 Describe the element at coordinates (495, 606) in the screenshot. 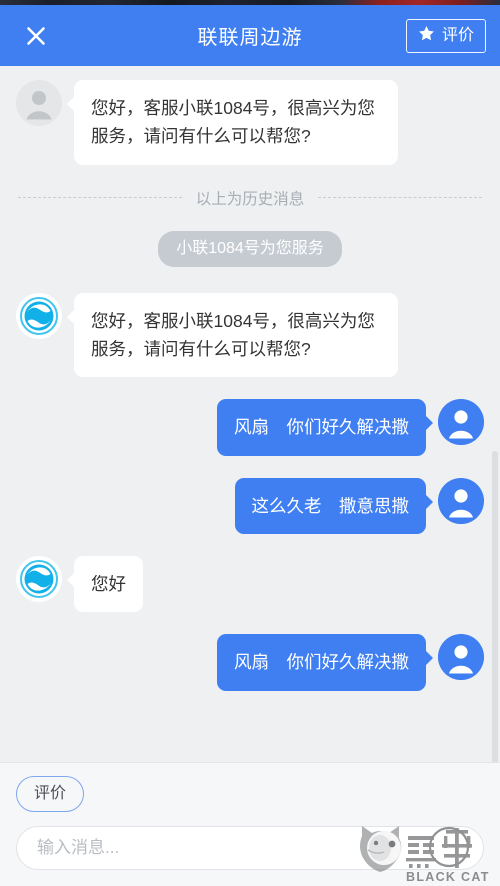

I see `chat-scrollbar` at that location.